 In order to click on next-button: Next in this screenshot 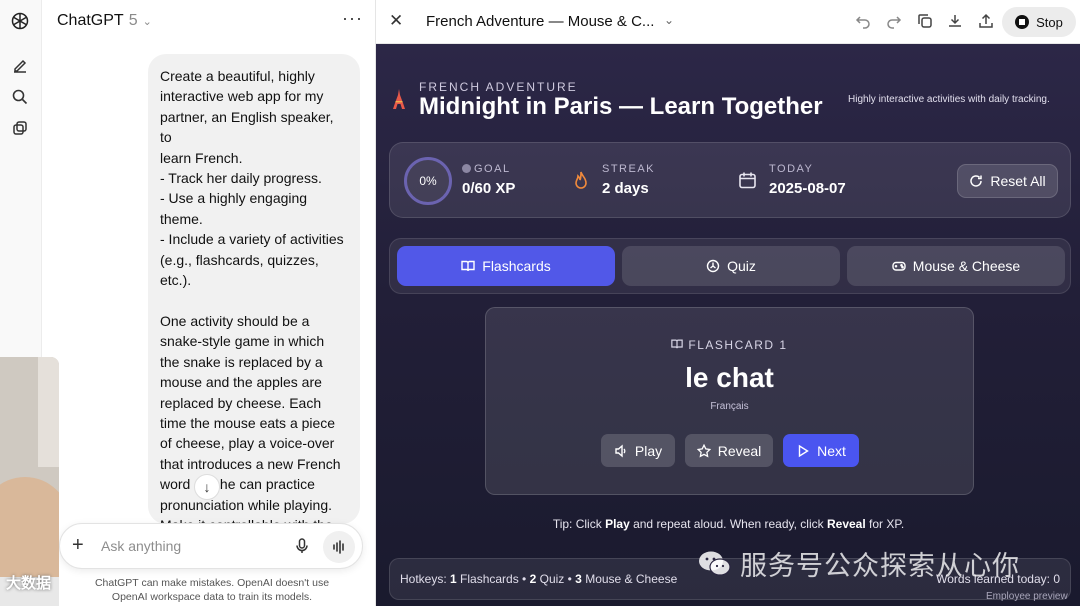, I will do `click(821, 450)`.